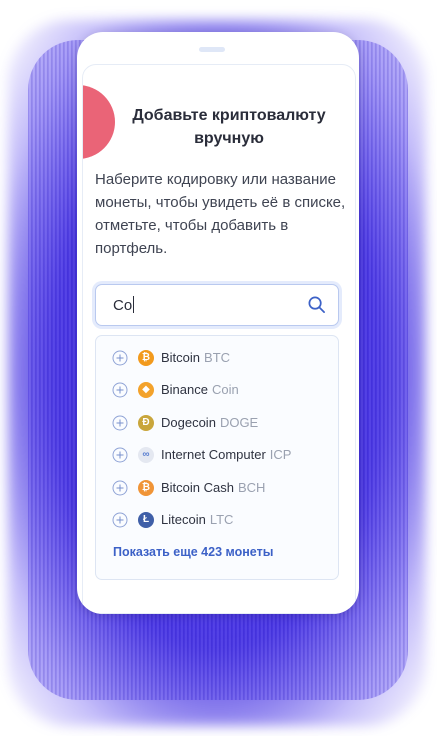 The width and height of the screenshot is (437, 736). I want to click on phone-notch, so click(212, 49).